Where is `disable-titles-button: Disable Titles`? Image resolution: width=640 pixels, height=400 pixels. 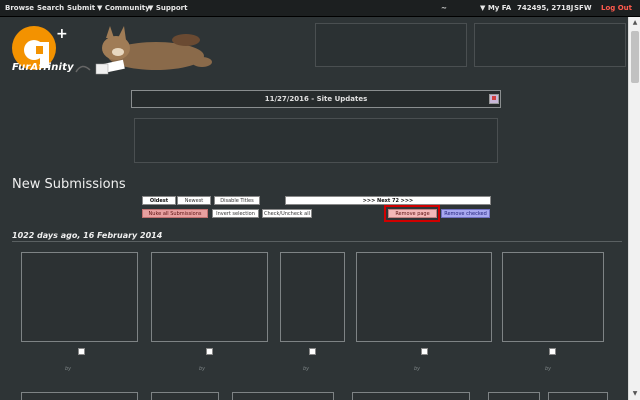 disable-titles-button: Disable Titles is located at coordinates (237, 200).